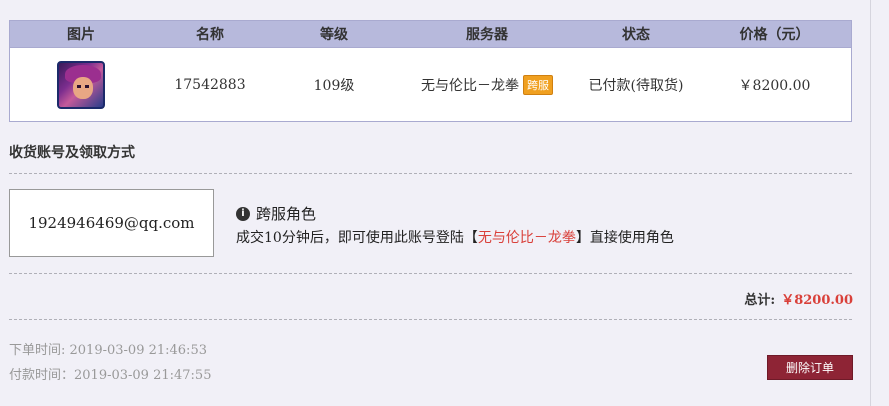 The width and height of the screenshot is (889, 406). Describe the element at coordinates (870, 203) in the screenshot. I see `scrollbar-track` at that location.